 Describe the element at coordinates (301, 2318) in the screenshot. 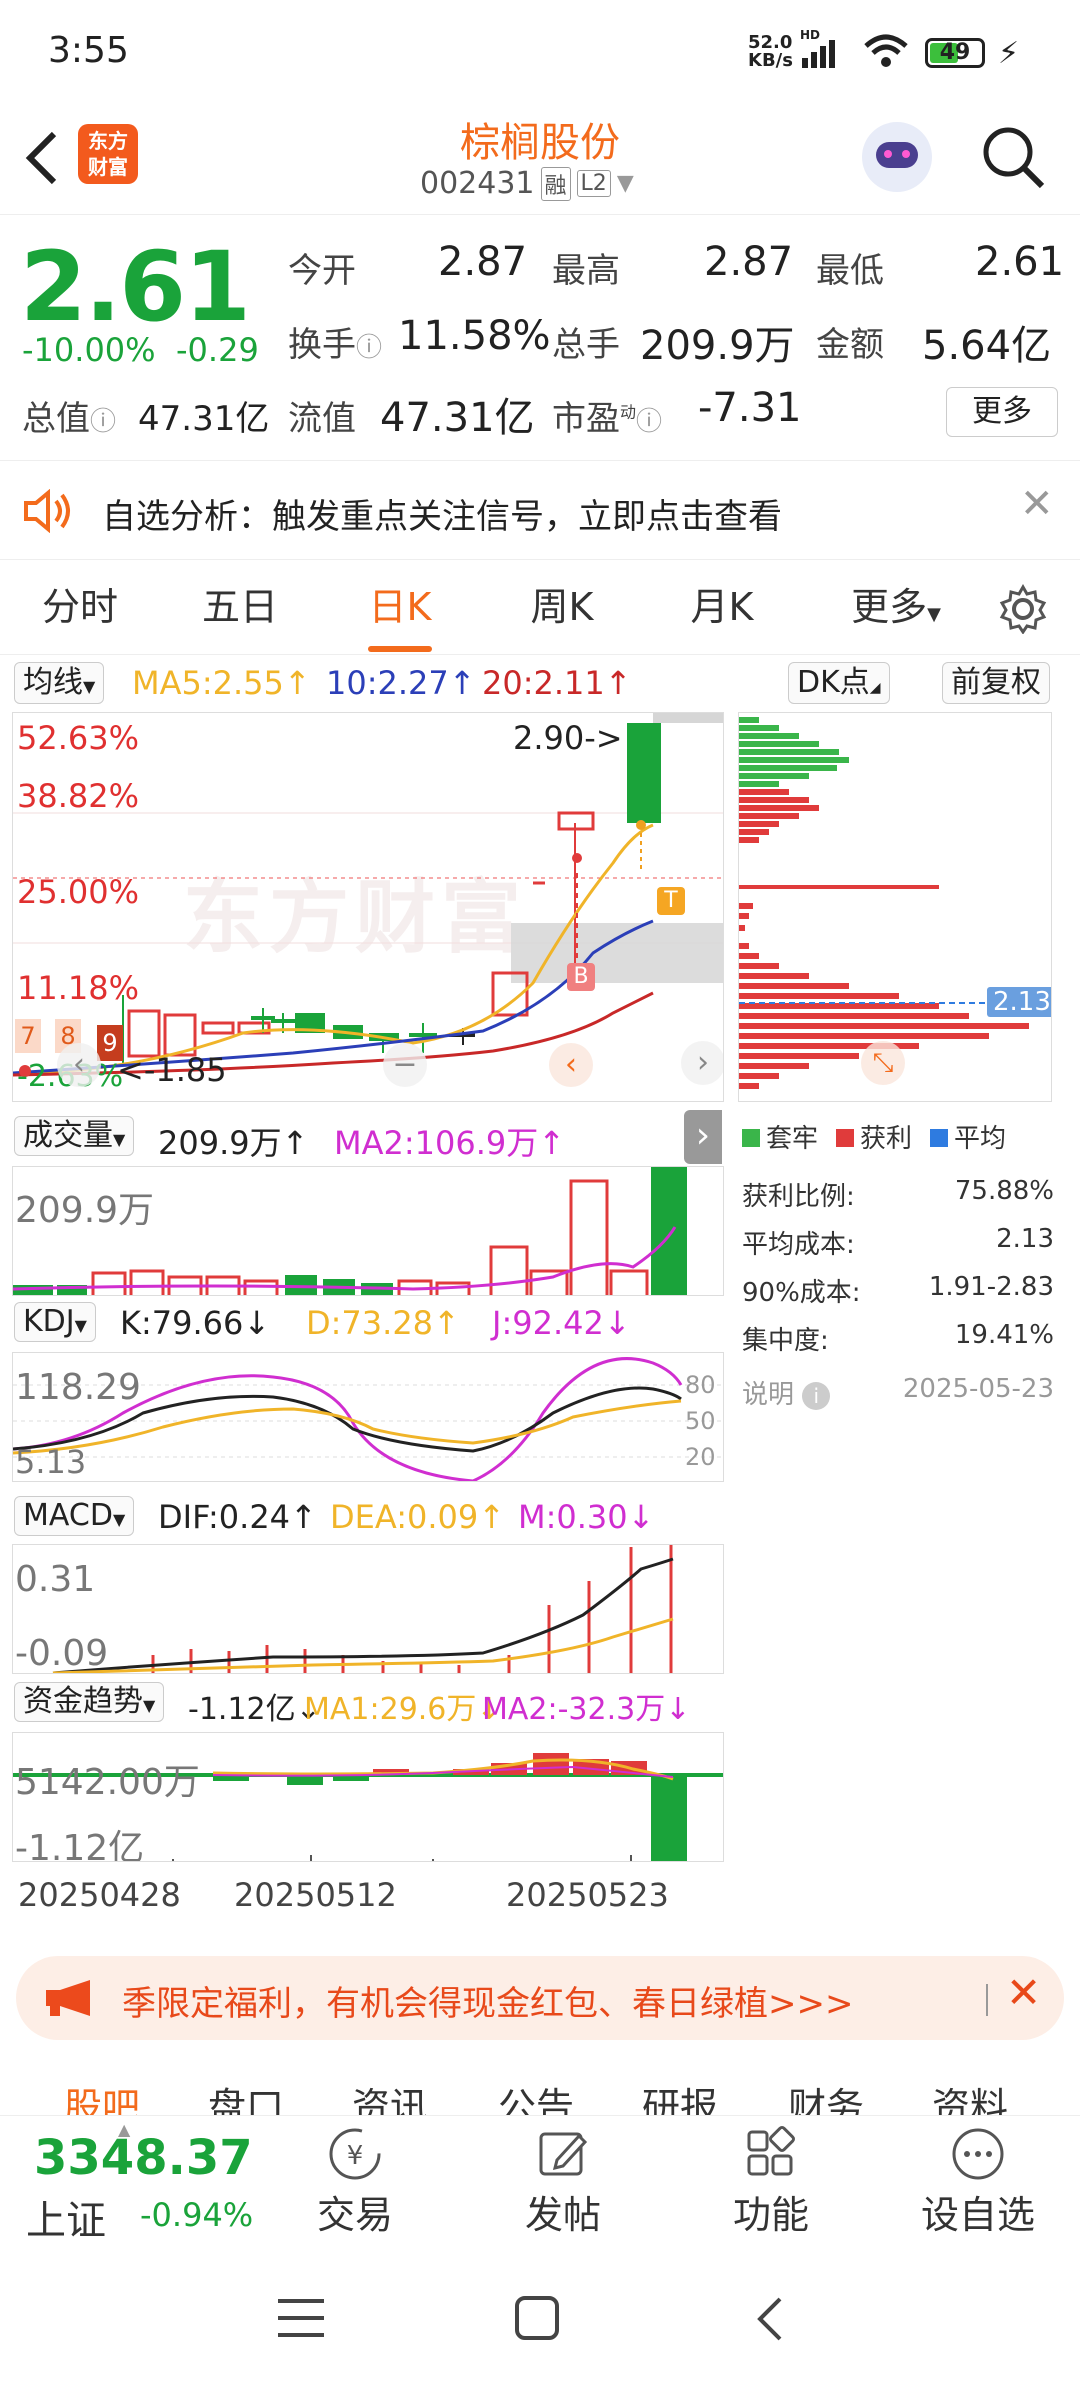

I see `menu-icon` at that location.